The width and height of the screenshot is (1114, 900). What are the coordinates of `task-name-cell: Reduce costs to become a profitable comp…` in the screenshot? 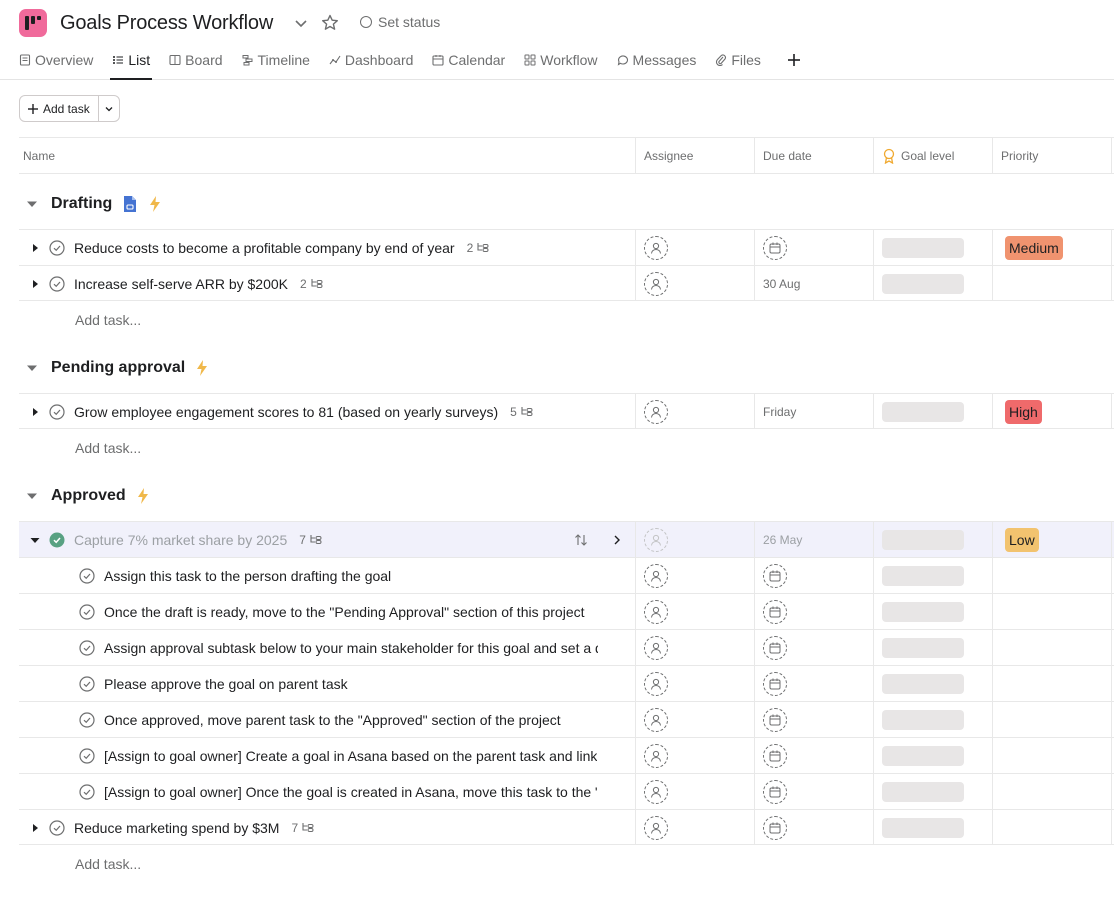 It's located at (327, 247).